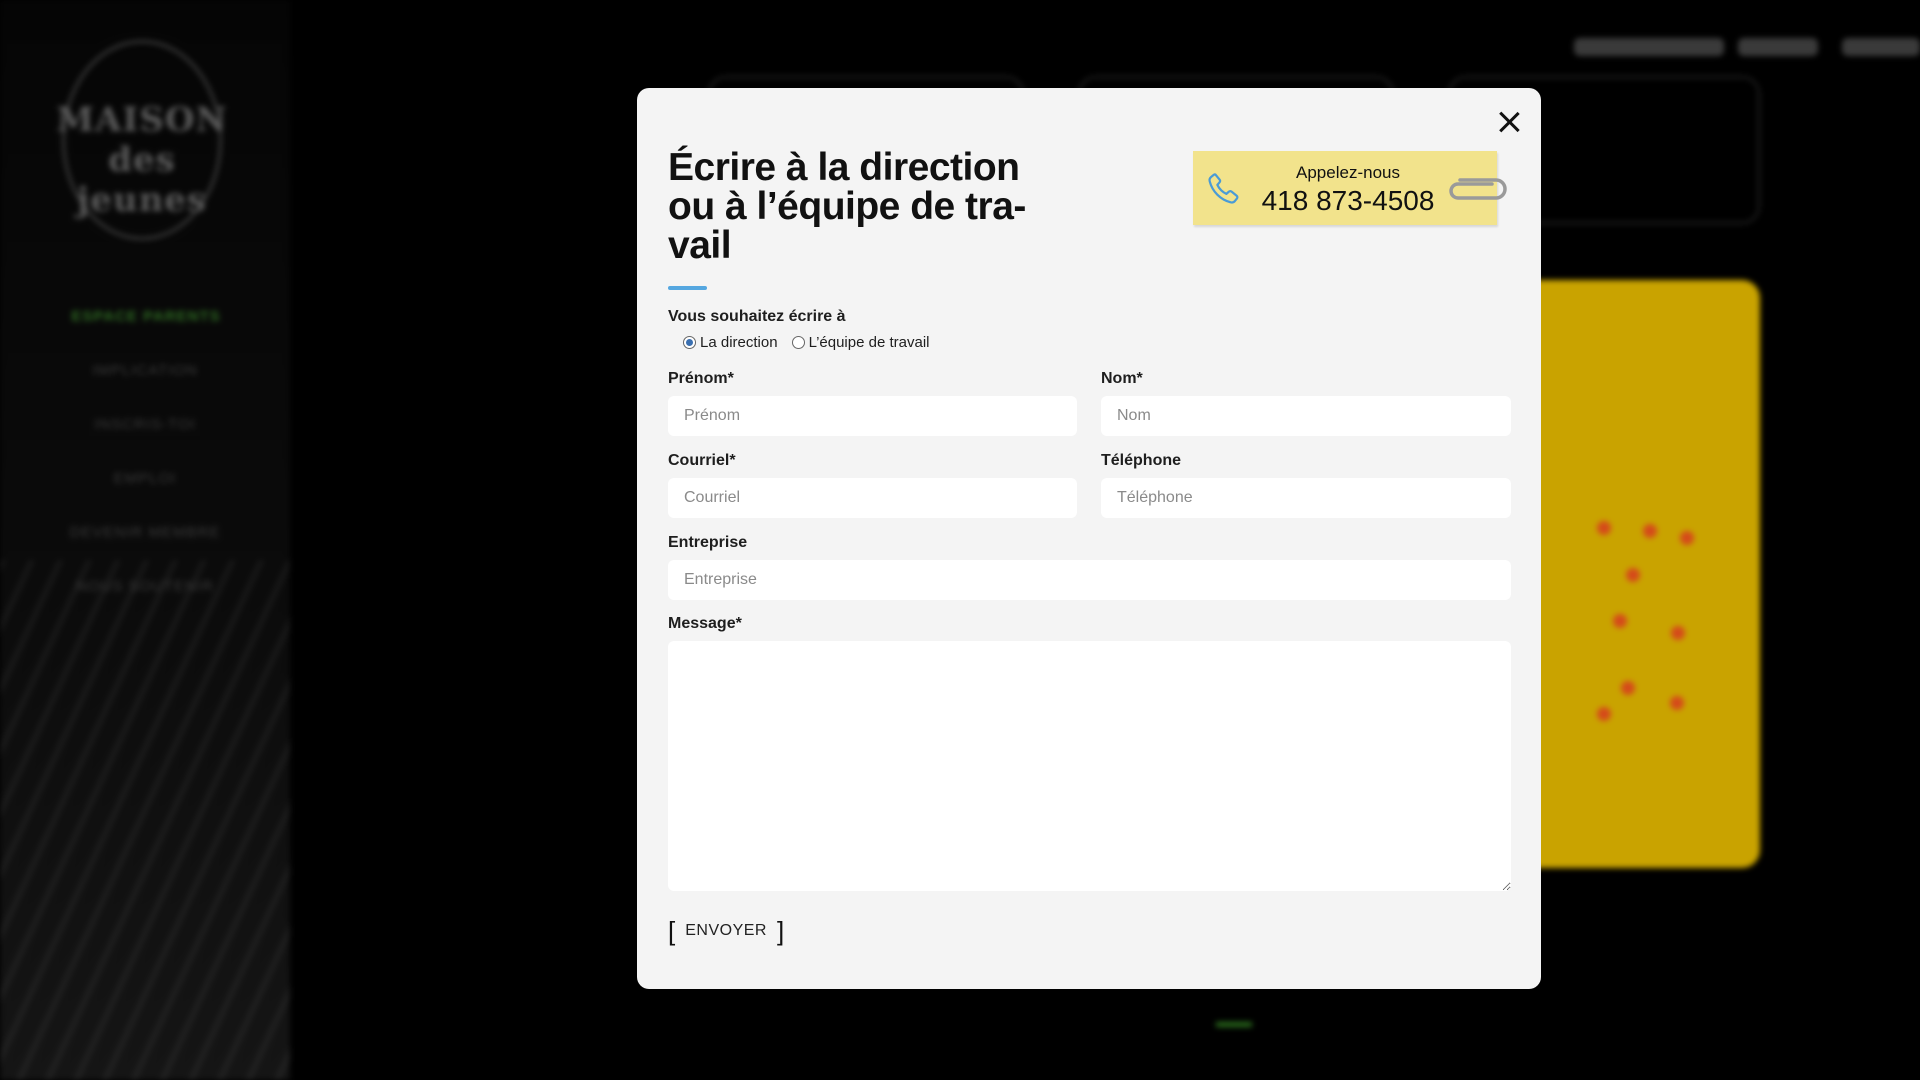 The image size is (1920, 1080). Describe the element at coordinates (145, 820) in the screenshot. I see `sidebar-pattern` at that location.